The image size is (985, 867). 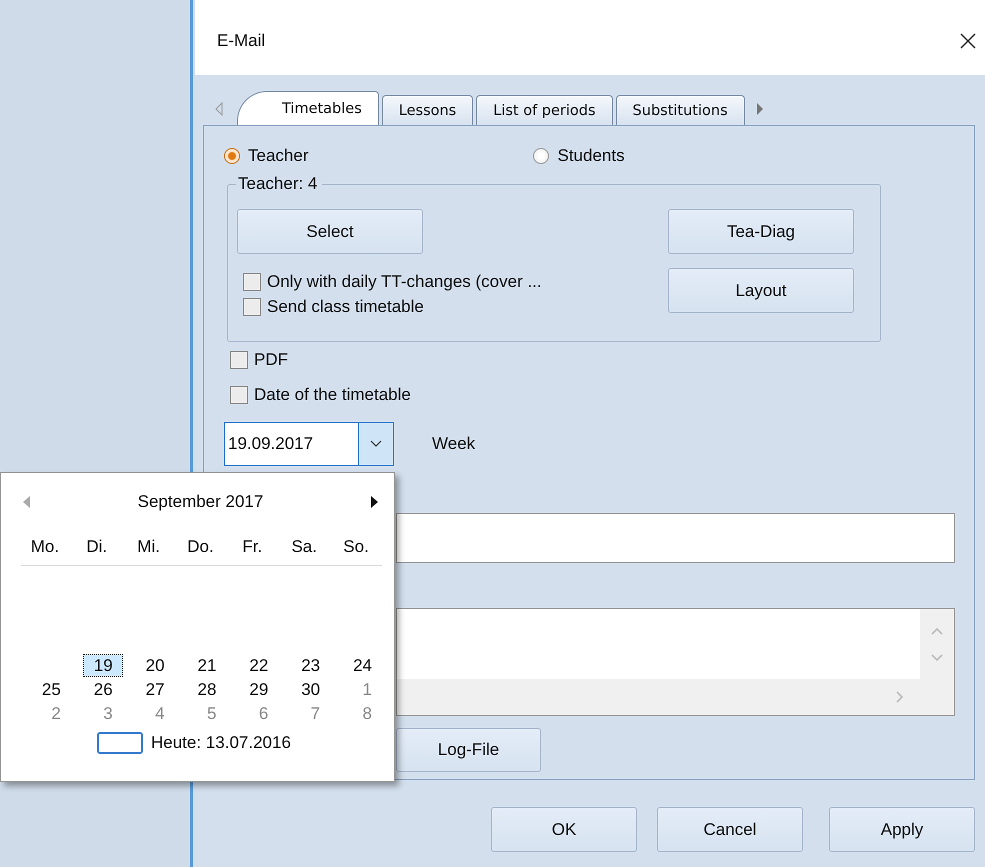 What do you see at coordinates (148, 547) in the screenshot?
I see `weekday-label: Mi.` at bounding box center [148, 547].